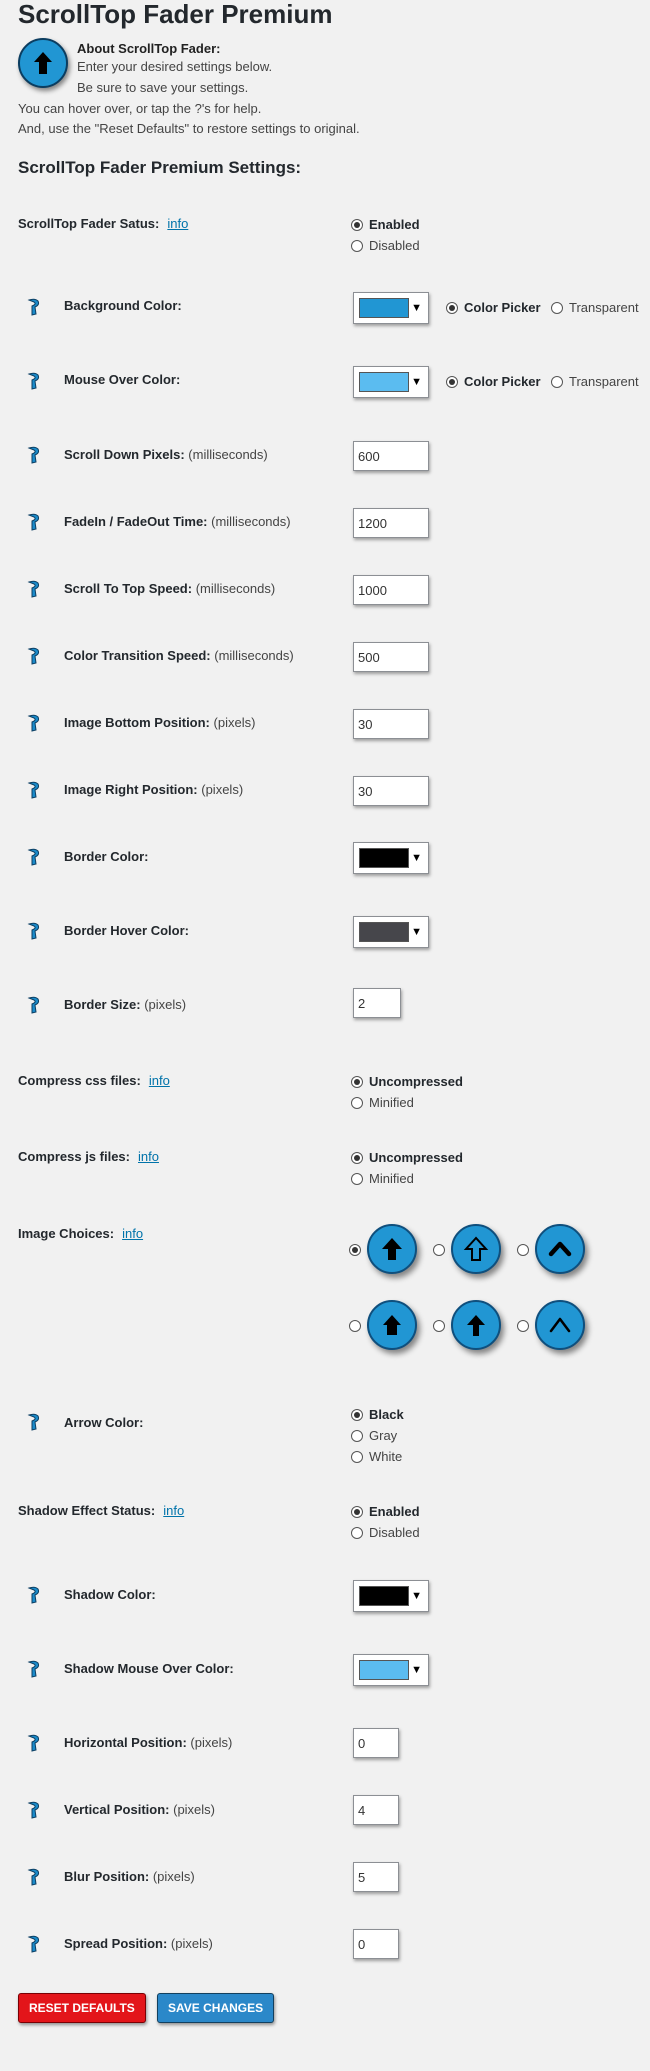  I want to click on image-choice-3-radio, so click(526, 1250).